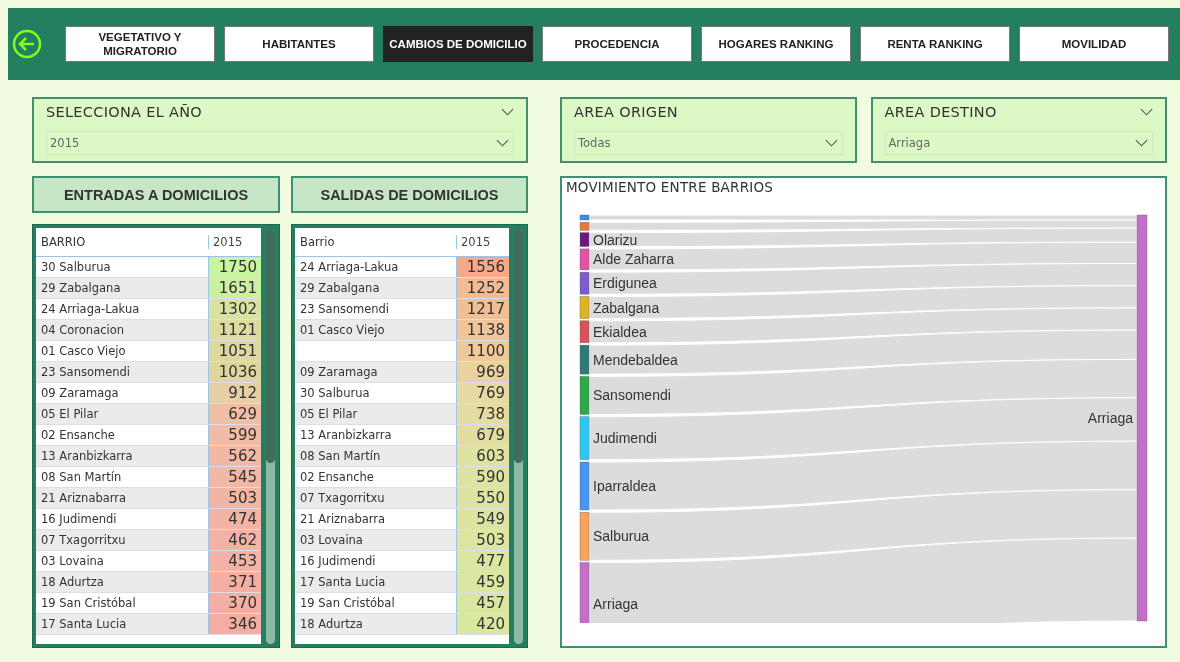  Describe the element at coordinates (376, 242) in the screenshot. I see `column-header: Barrio` at that location.